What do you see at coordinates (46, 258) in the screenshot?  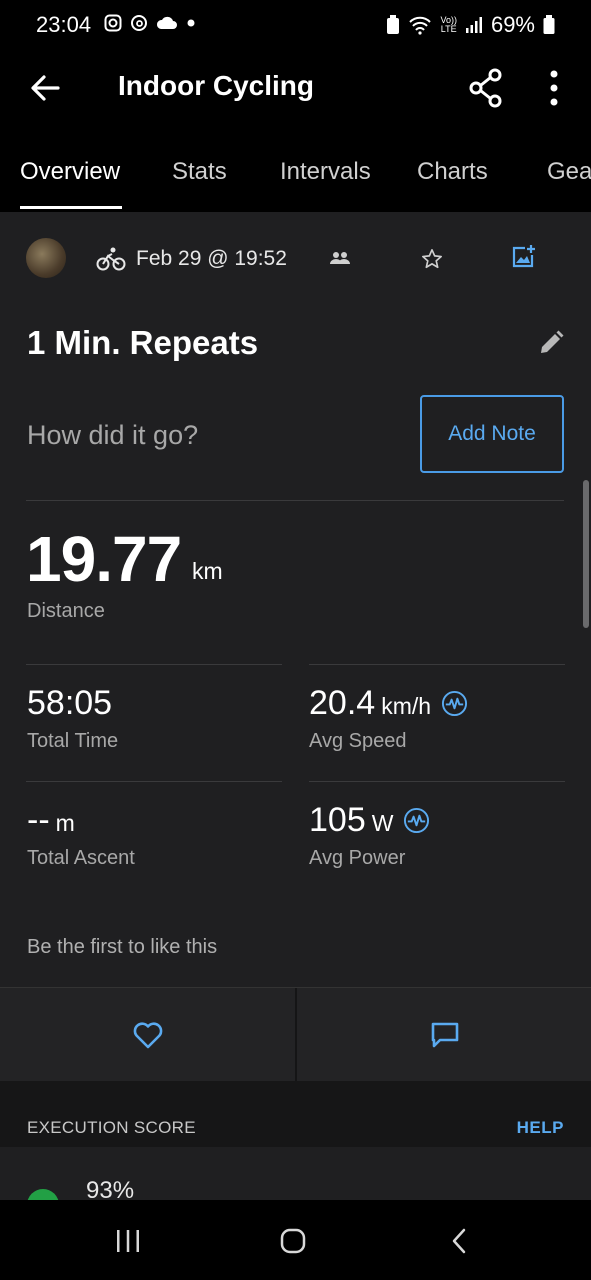 I see `avatar` at bounding box center [46, 258].